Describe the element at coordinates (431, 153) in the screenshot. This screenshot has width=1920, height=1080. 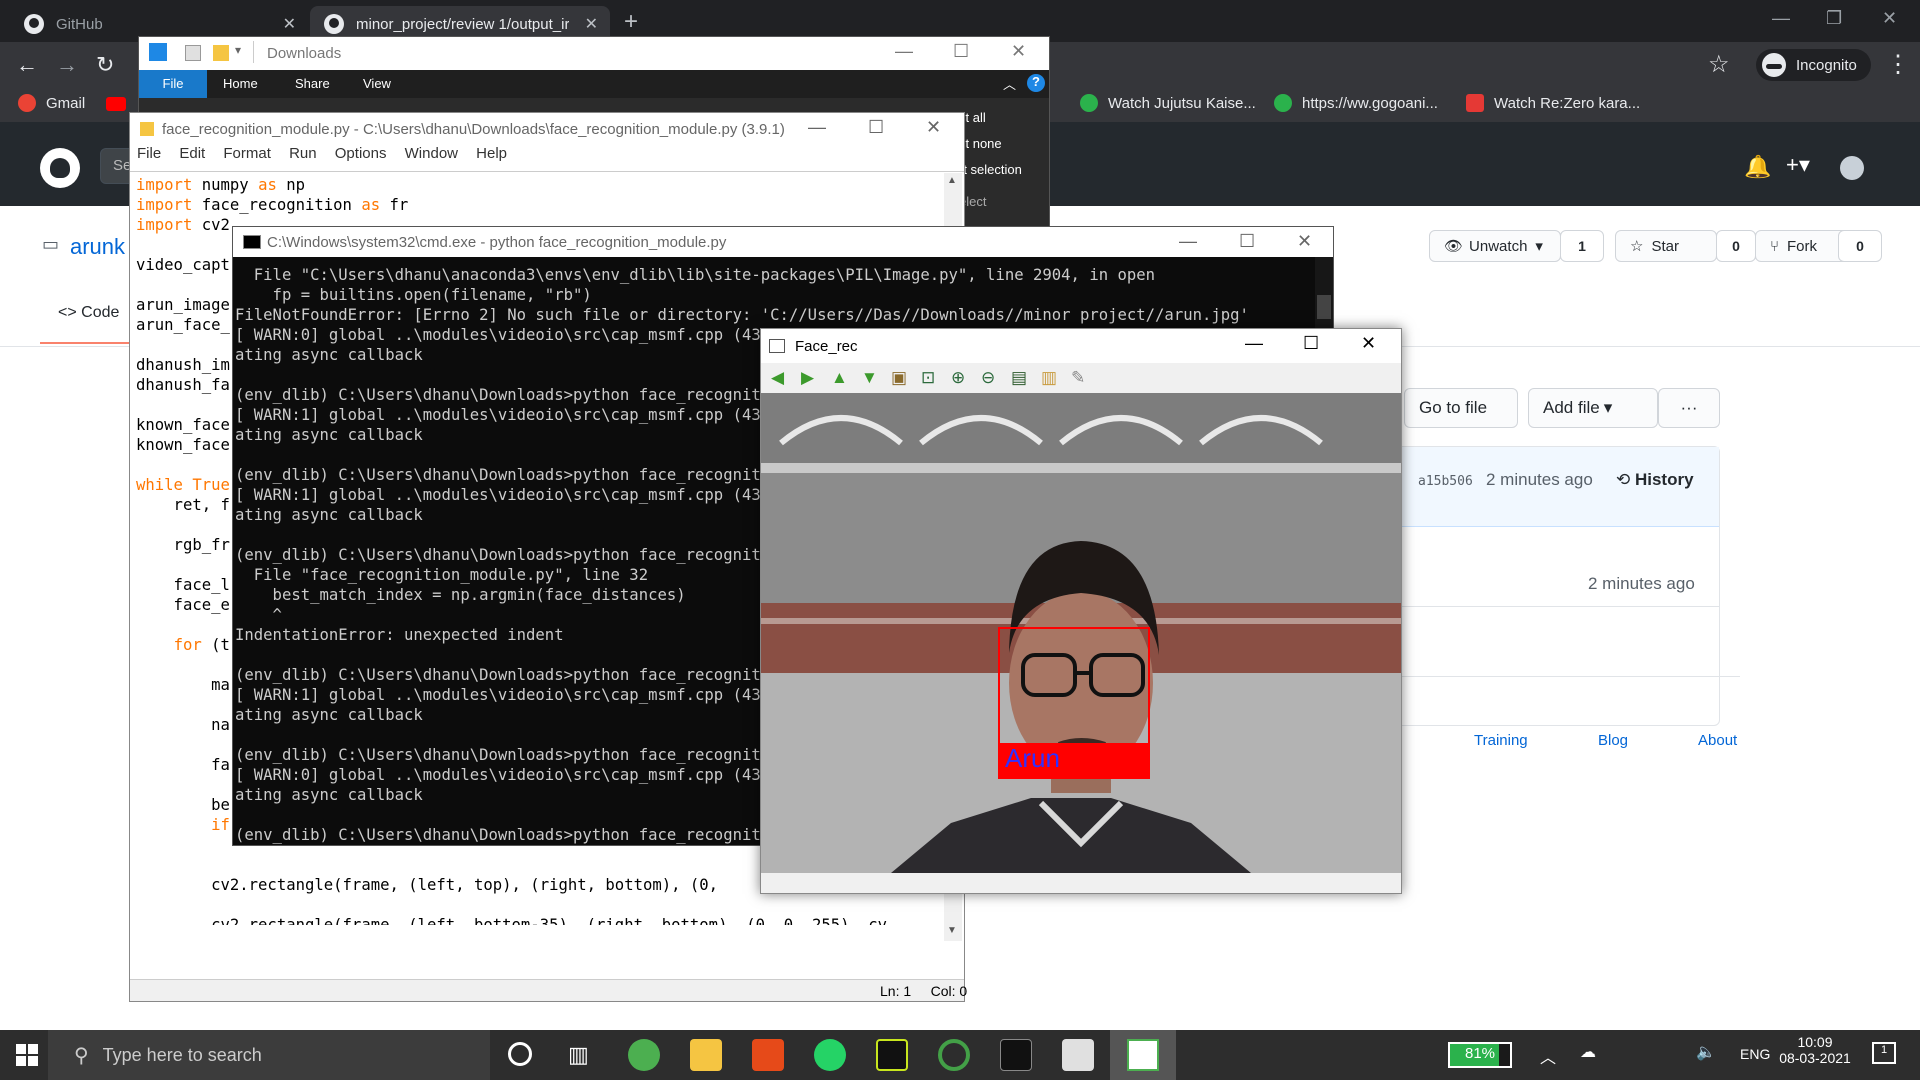
I see `menu-window: Window` at that location.